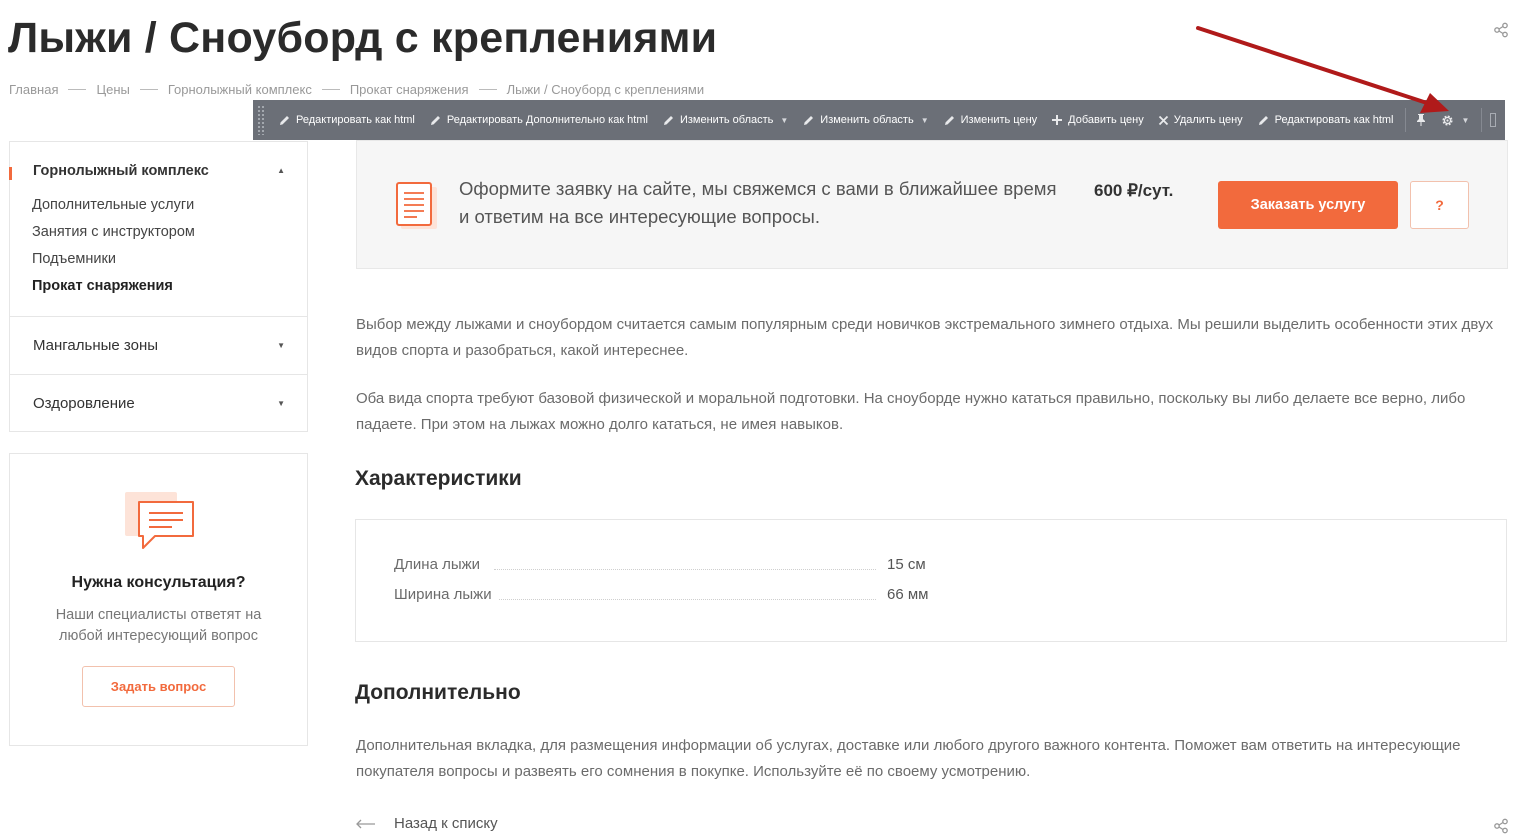 The width and height of the screenshot is (1526, 836). Describe the element at coordinates (438, 478) in the screenshot. I see `characteristics-heading: Характеристики` at that location.